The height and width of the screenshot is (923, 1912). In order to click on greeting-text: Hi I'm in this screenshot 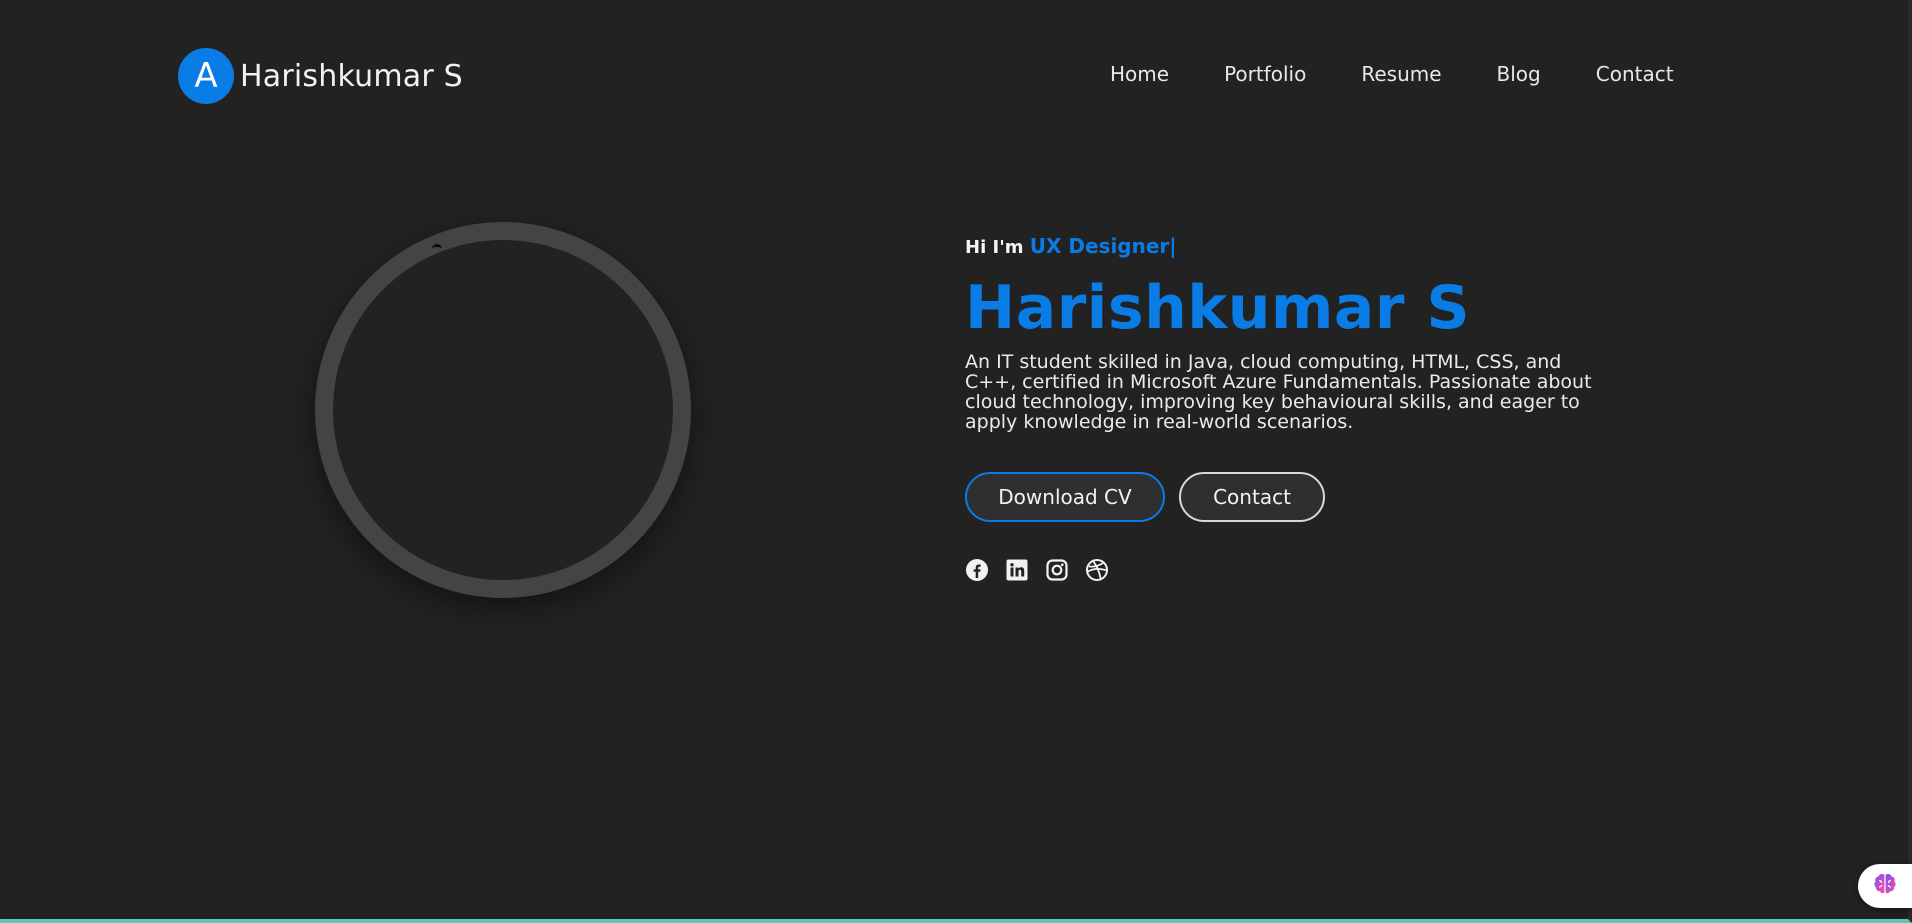, I will do `click(994, 247)`.